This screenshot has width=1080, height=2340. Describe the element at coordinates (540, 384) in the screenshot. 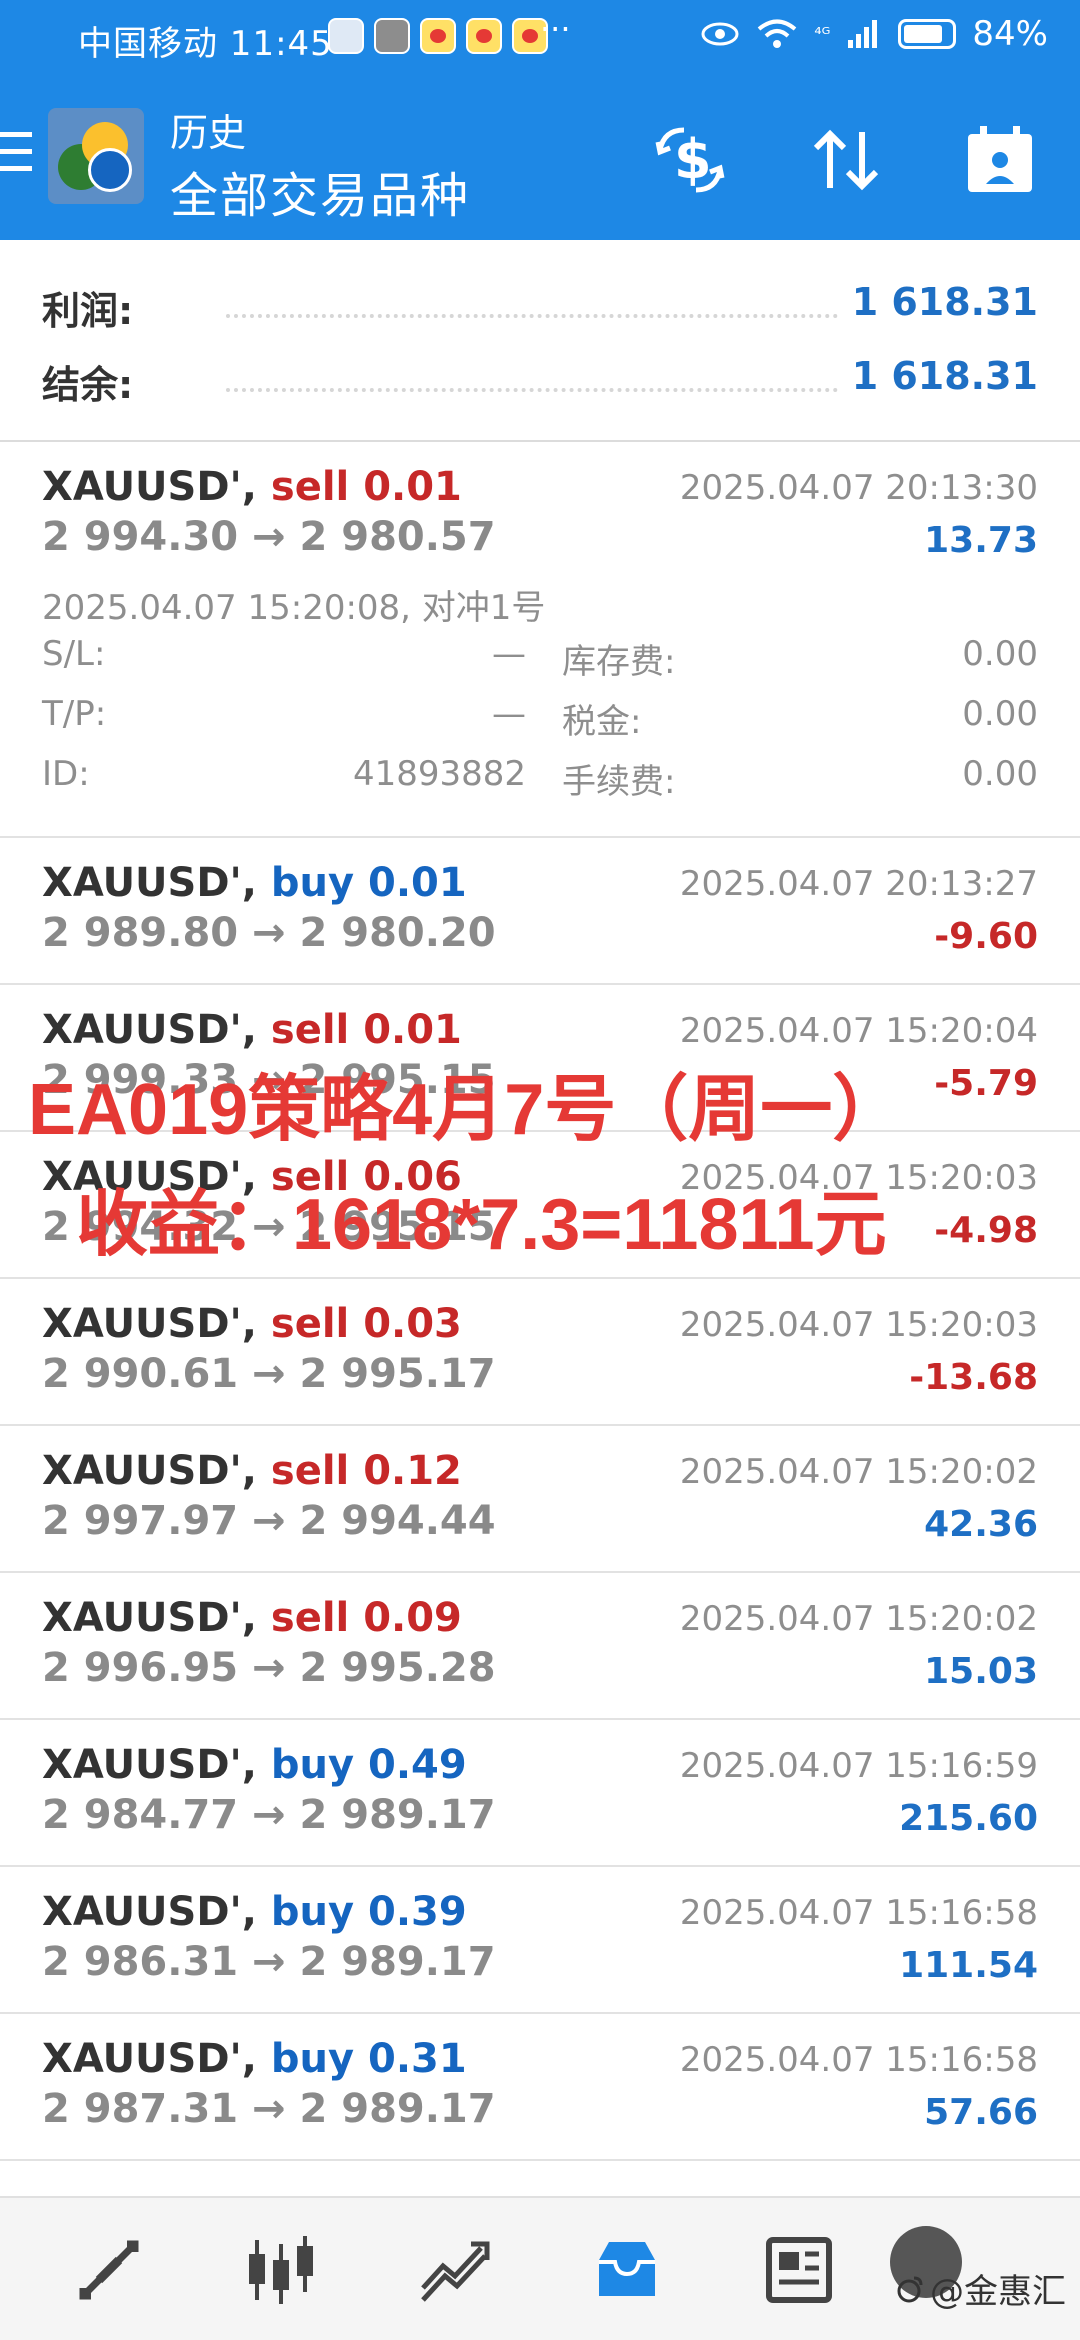

I see `balance-row: 结余: 1 618.31` at that location.